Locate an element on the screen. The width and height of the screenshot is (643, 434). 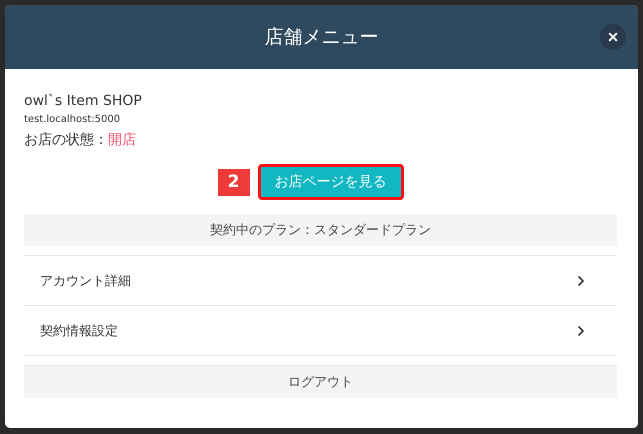
menu-item: 契約情報設定 is located at coordinates (320, 330).